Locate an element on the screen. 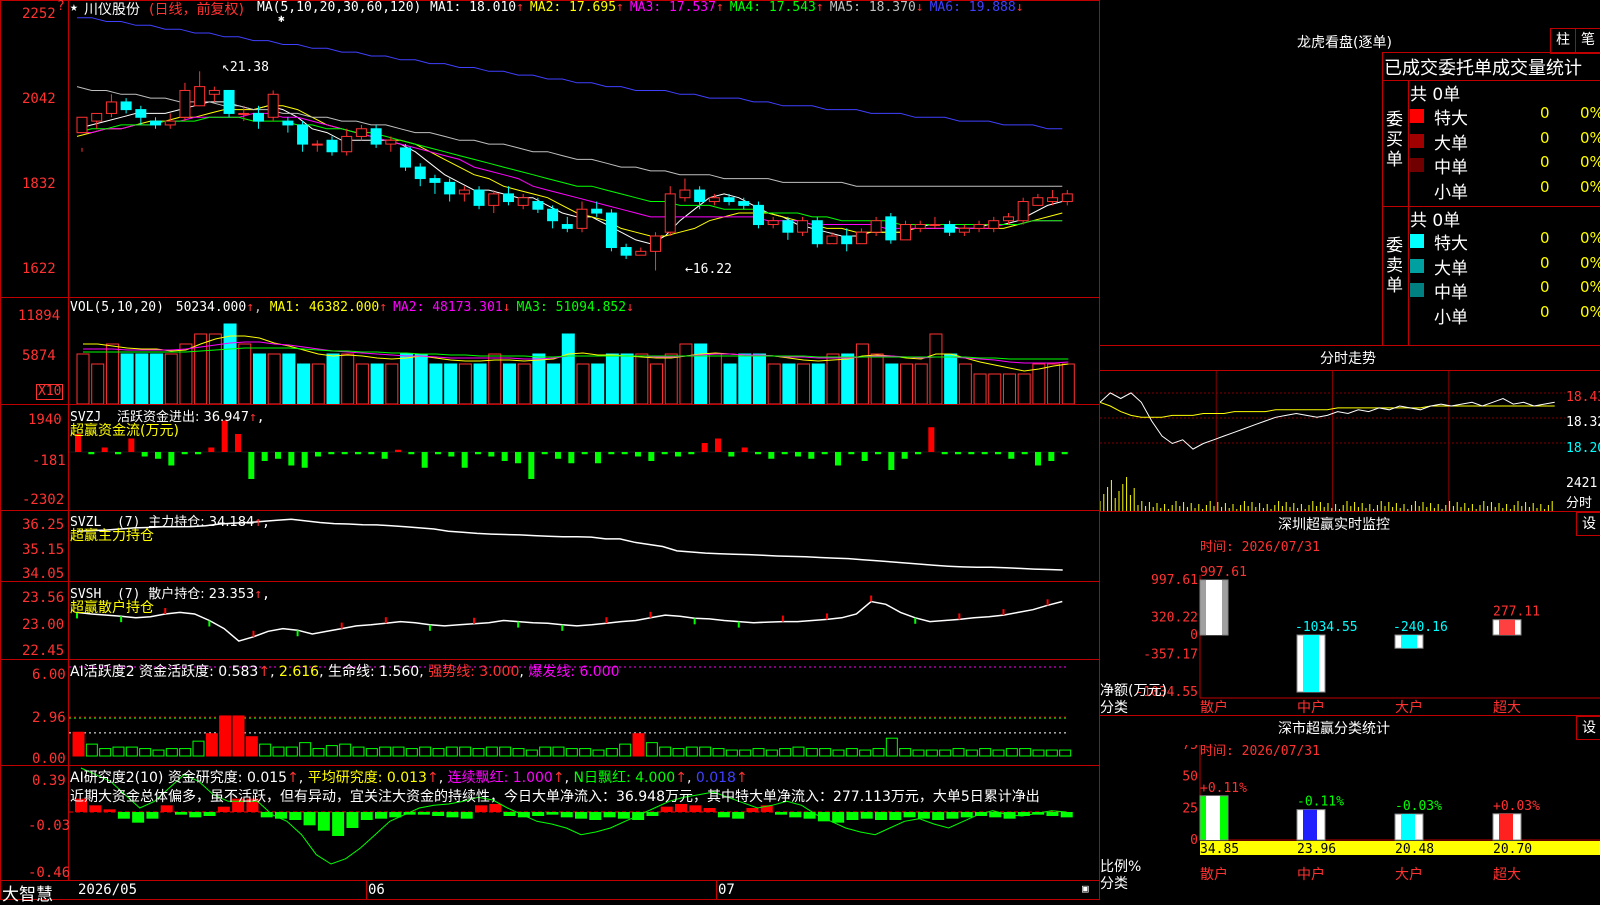 The height and width of the screenshot is (905, 1600). ai2-tick: -0.46 is located at coordinates (49, 873).